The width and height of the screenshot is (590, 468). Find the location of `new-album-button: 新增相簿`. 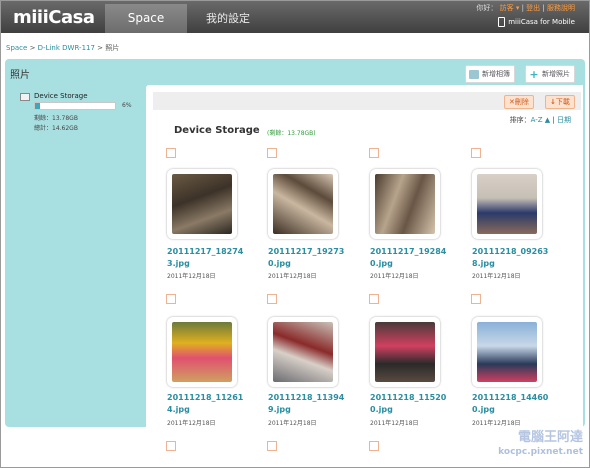

new-album-button: 新增相簿 is located at coordinates (490, 74).